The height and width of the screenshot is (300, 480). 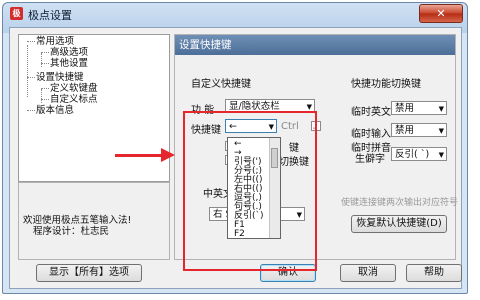 I want to click on pinyin-value: 反引( `), so click(x=412, y=154).